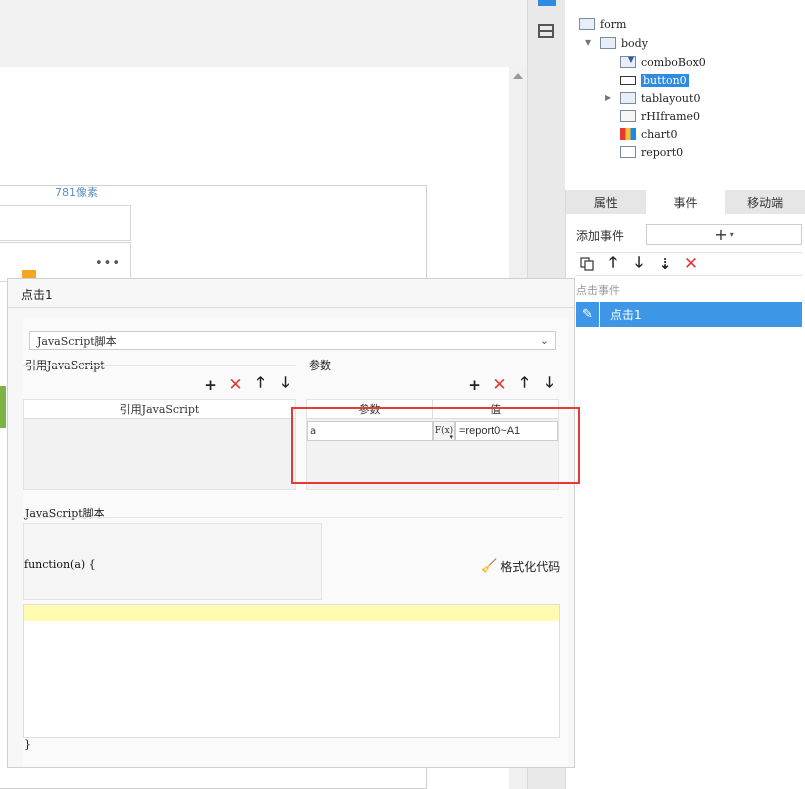  Describe the element at coordinates (602, 24) in the screenshot. I see `tree-node-form: form` at that location.